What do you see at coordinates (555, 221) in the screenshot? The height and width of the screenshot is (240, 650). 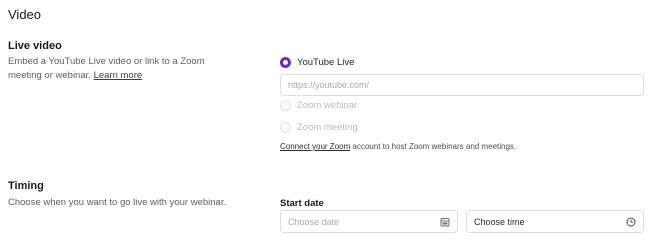 I see `start-time-input: Choose time` at bounding box center [555, 221].